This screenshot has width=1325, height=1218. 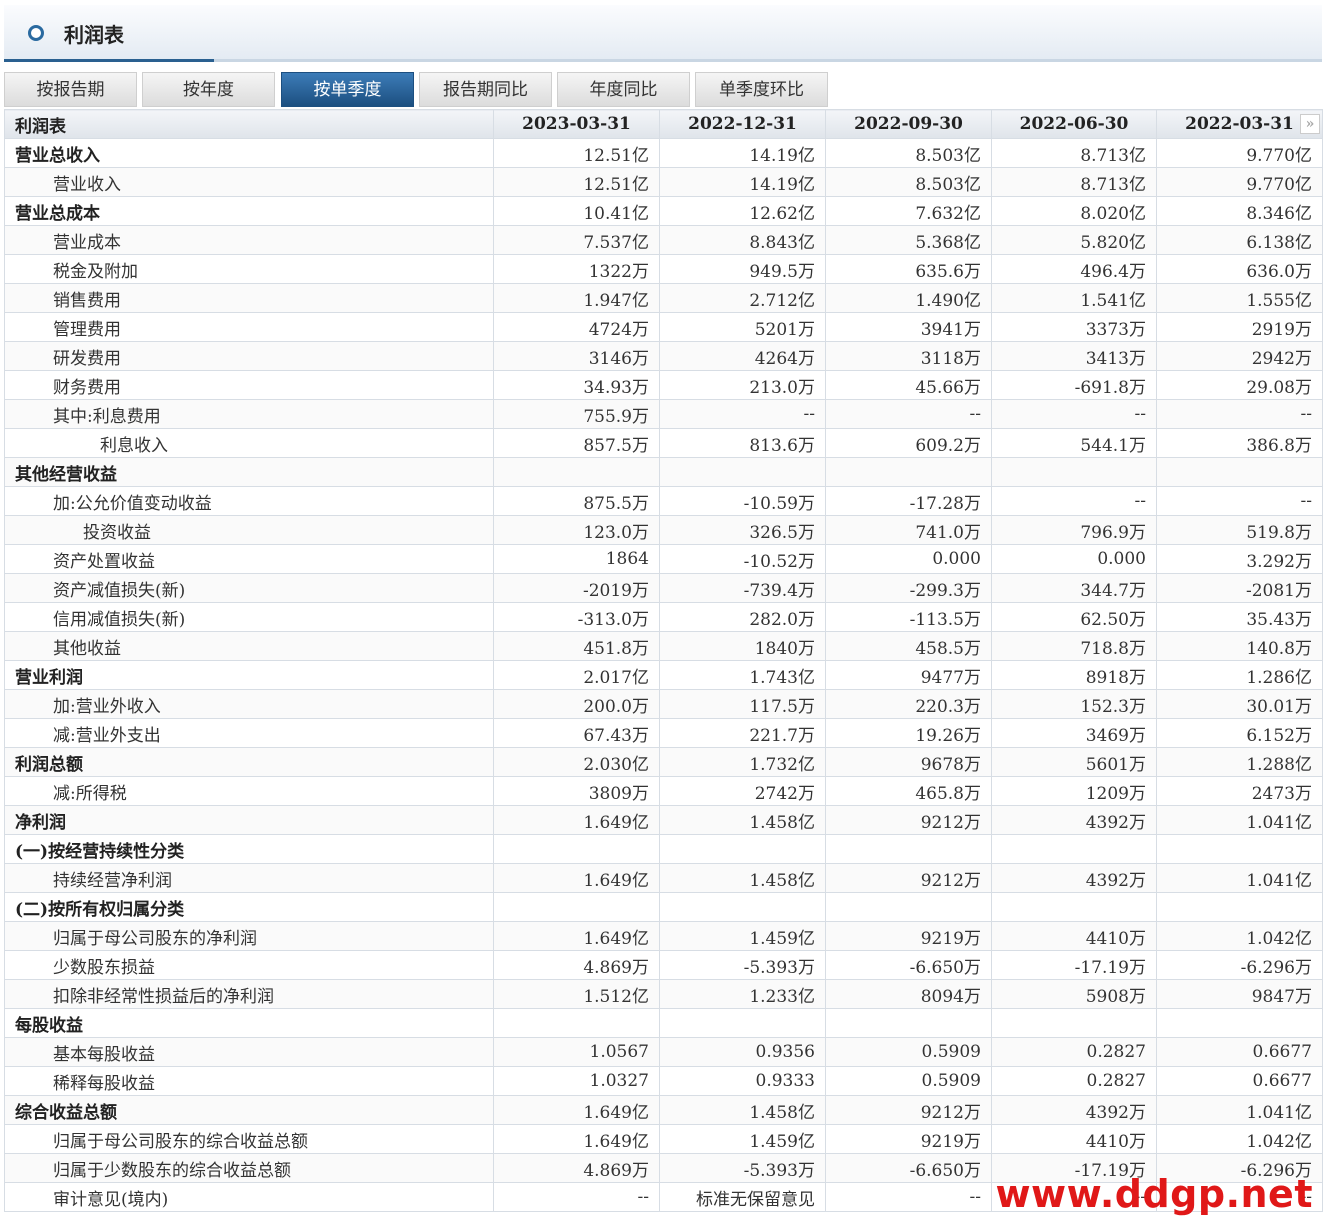 I want to click on table-cell: 9847万, so click(x=1239, y=994).